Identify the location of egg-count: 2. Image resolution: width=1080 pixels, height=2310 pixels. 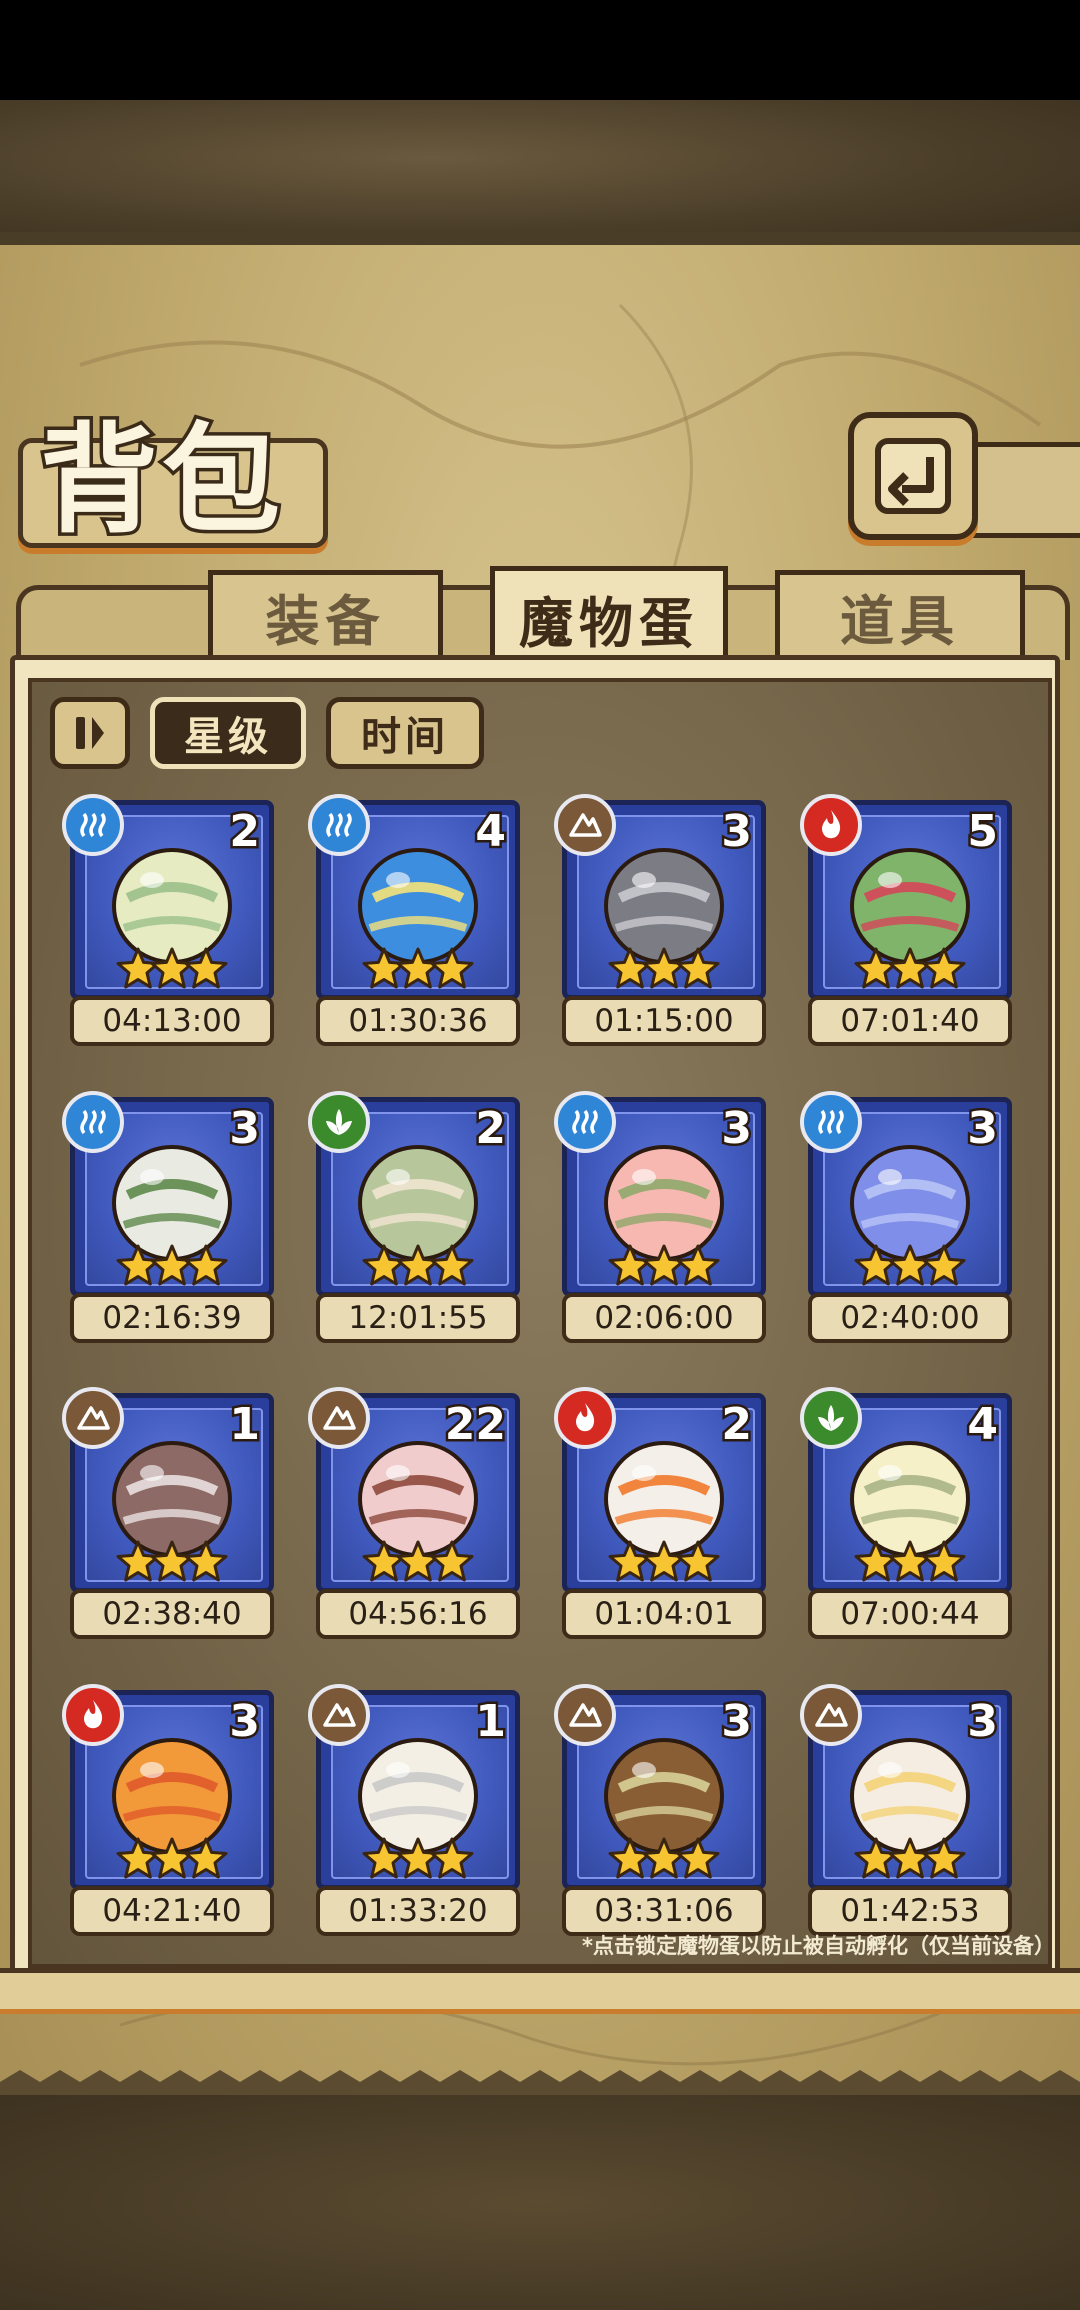
(491, 1129).